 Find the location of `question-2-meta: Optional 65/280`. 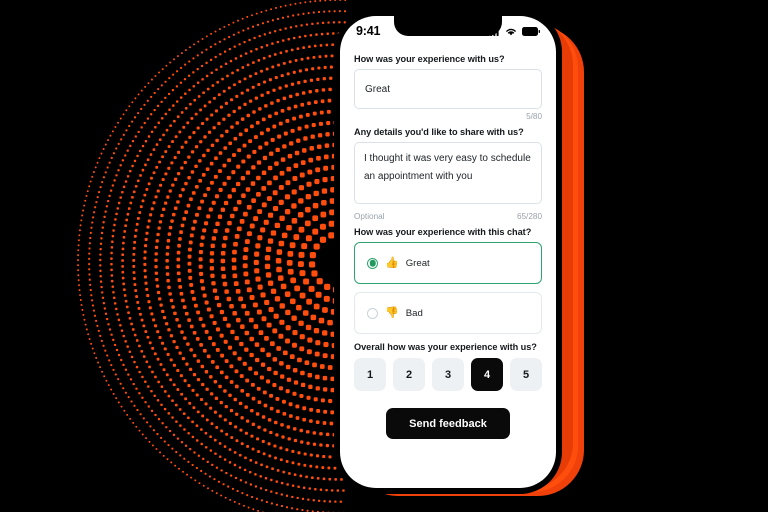

question-2-meta: Optional 65/280 is located at coordinates (448, 216).